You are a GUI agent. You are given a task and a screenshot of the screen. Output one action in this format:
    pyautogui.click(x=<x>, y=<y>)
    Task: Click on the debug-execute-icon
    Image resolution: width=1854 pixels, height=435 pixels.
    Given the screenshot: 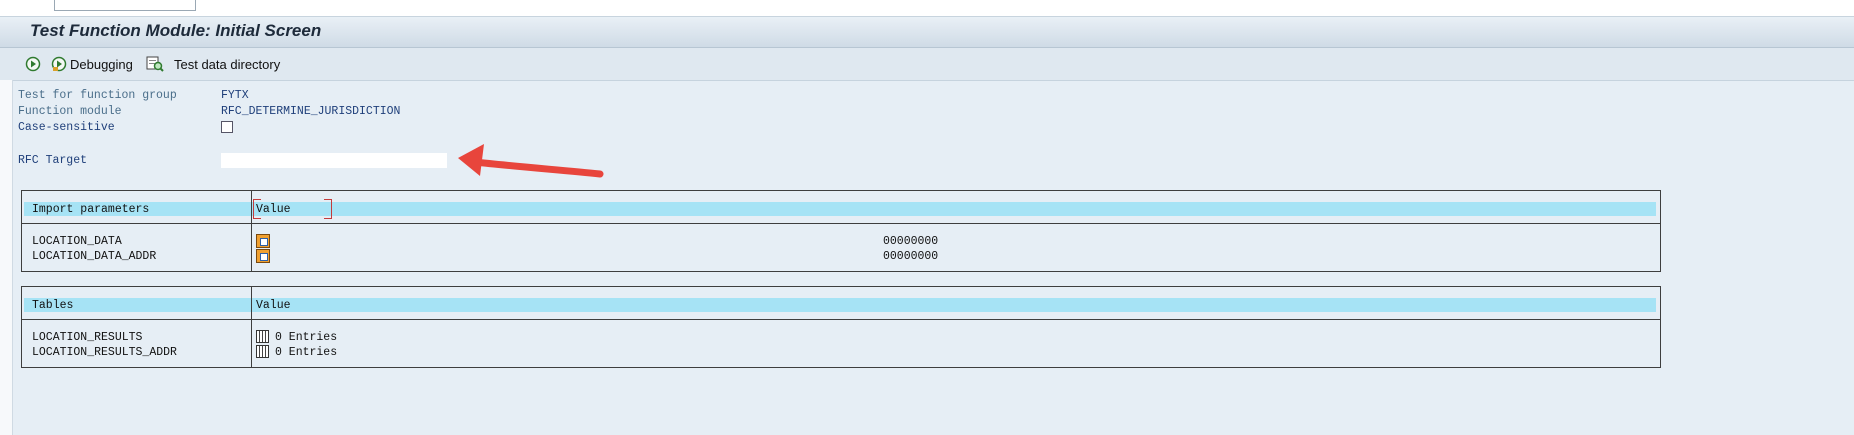 What is the action you would take?
    pyautogui.click(x=59, y=64)
    